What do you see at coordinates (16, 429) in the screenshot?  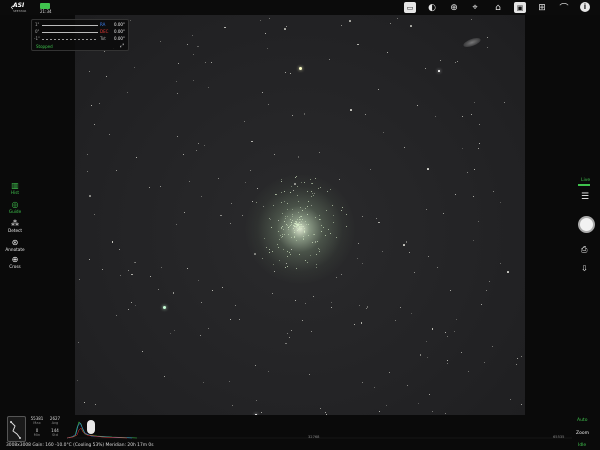 I see `thumbnail-icon` at bounding box center [16, 429].